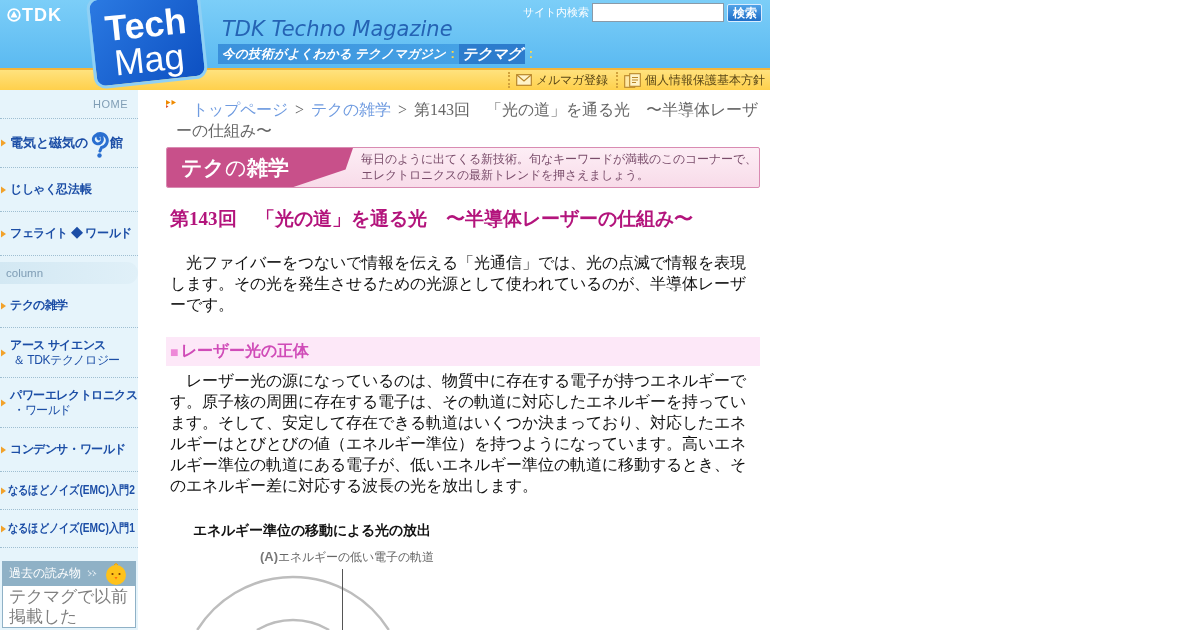  I want to click on figure-label: (A)エネルギーの低い電子の軌道, so click(347, 557).